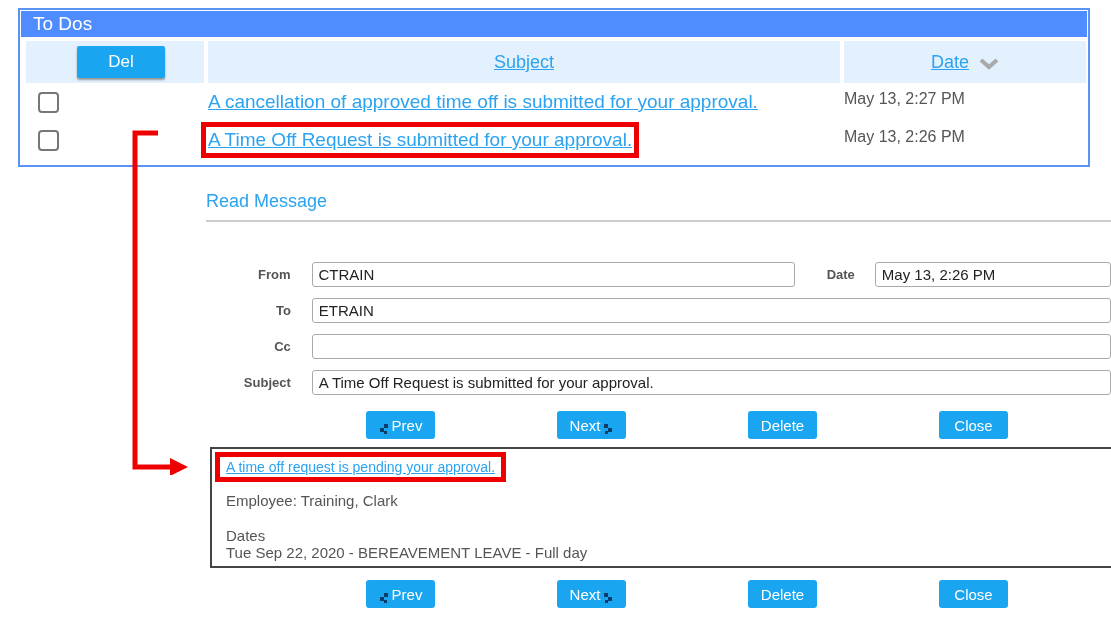  What do you see at coordinates (121, 62) in the screenshot?
I see `del-button: Del` at bounding box center [121, 62].